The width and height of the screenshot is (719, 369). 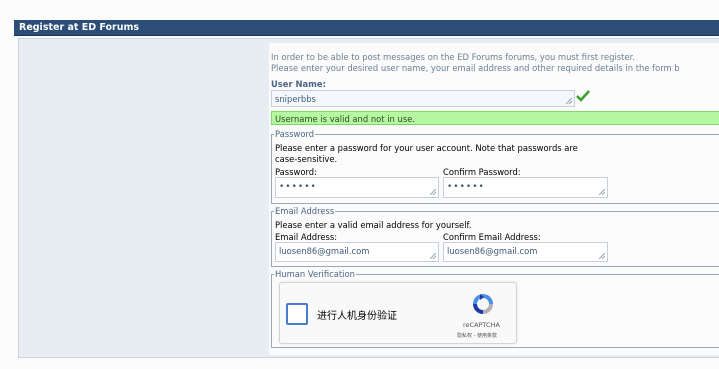 What do you see at coordinates (324, 251) in the screenshot?
I see `email-value: luosen86@gmail.com` at bounding box center [324, 251].